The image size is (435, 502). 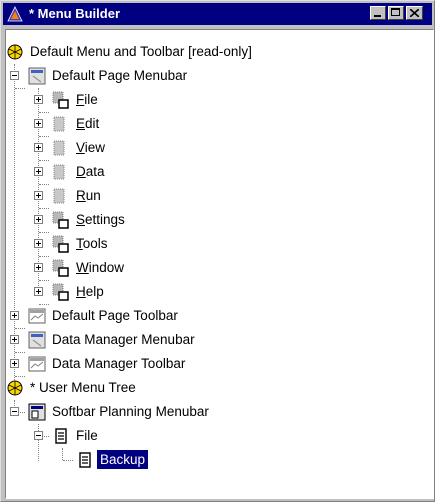 I want to click on minimize-button, so click(x=378, y=13).